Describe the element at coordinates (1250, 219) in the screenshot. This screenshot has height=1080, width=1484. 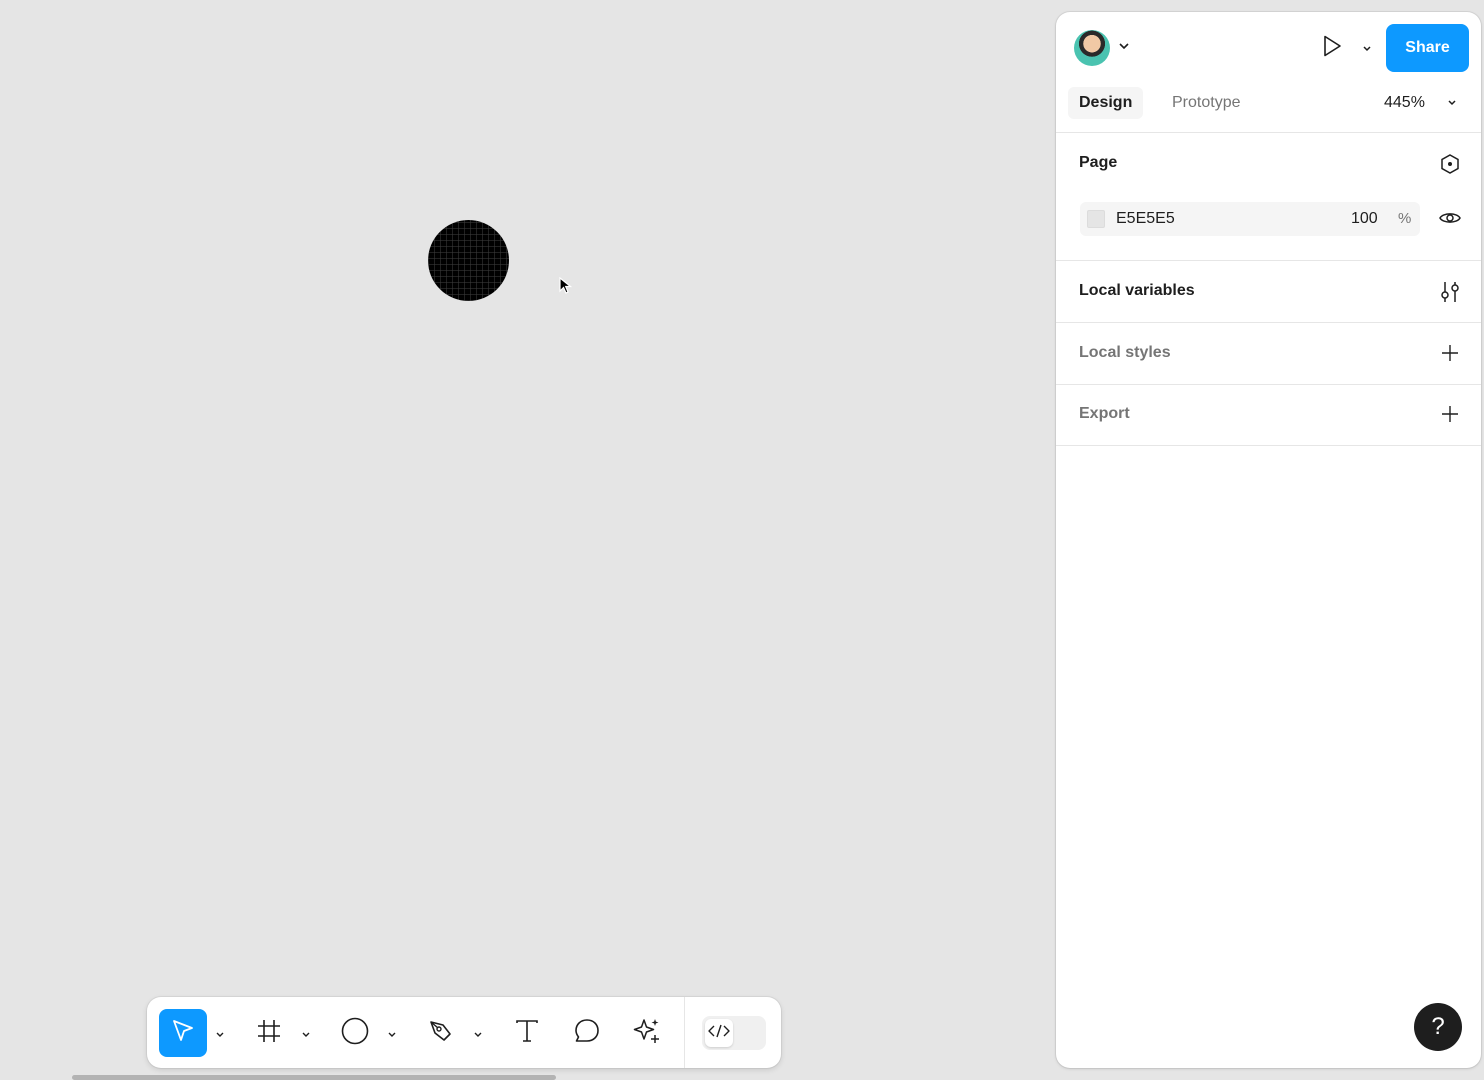
I see `page-fill-row: E5E5E5 100 %` at that location.